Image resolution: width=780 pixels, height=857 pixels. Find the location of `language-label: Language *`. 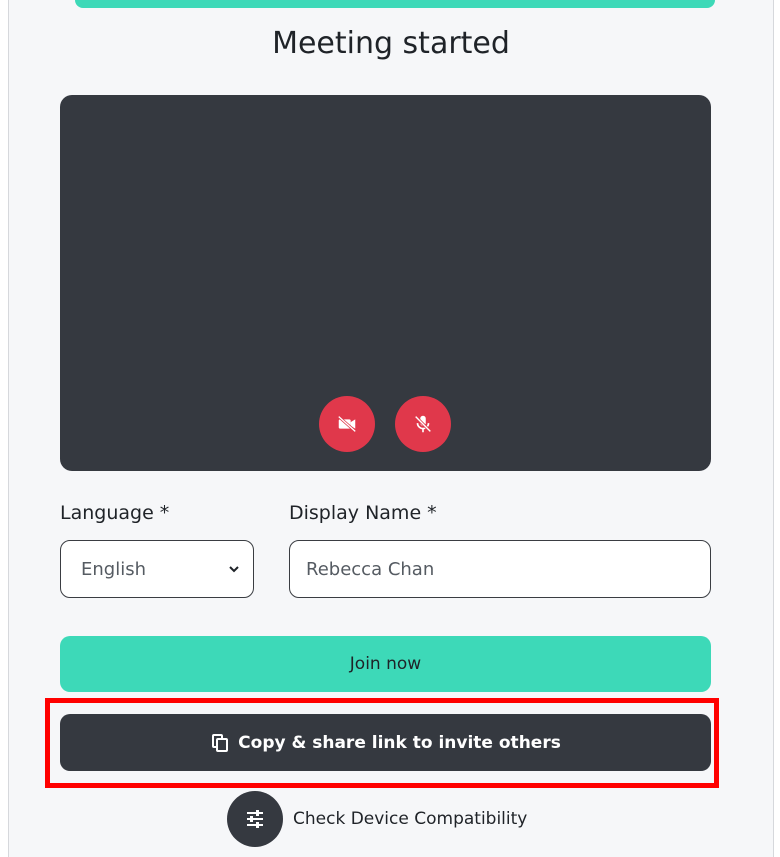

language-label: Language * is located at coordinates (115, 513).